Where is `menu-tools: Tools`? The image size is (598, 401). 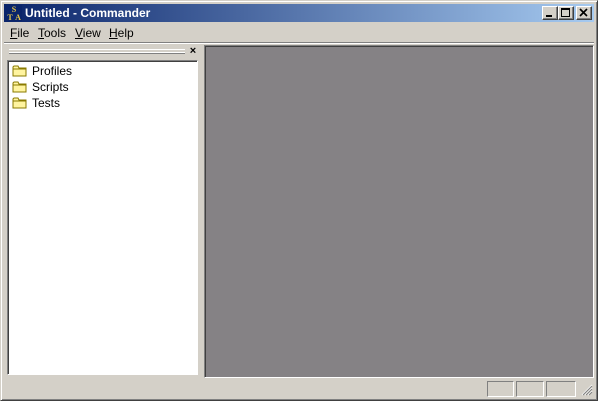
menu-tools: Tools is located at coordinates (52, 33).